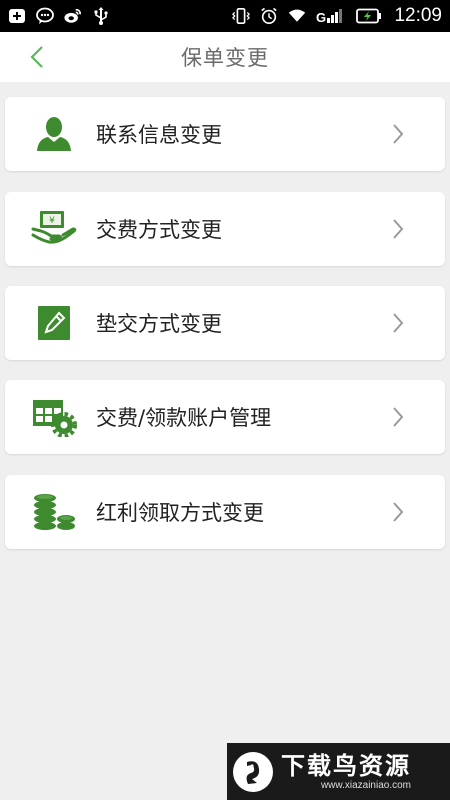 The width and height of the screenshot is (450, 800). What do you see at coordinates (59, 16) in the screenshot?
I see `status-bar-left` at bounding box center [59, 16].